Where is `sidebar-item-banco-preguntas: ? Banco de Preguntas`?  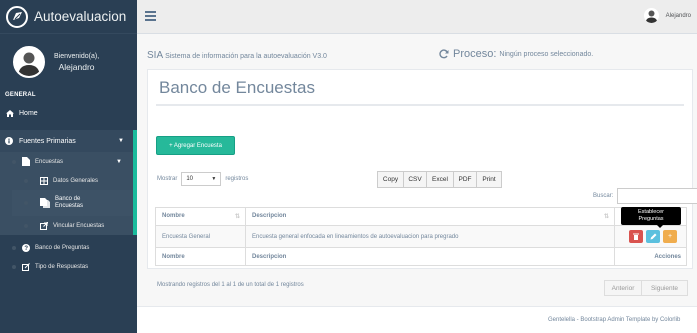
sidebar-item-banco-preguntas: ? Banco de Preguntas is located at coordinates (68, 247).